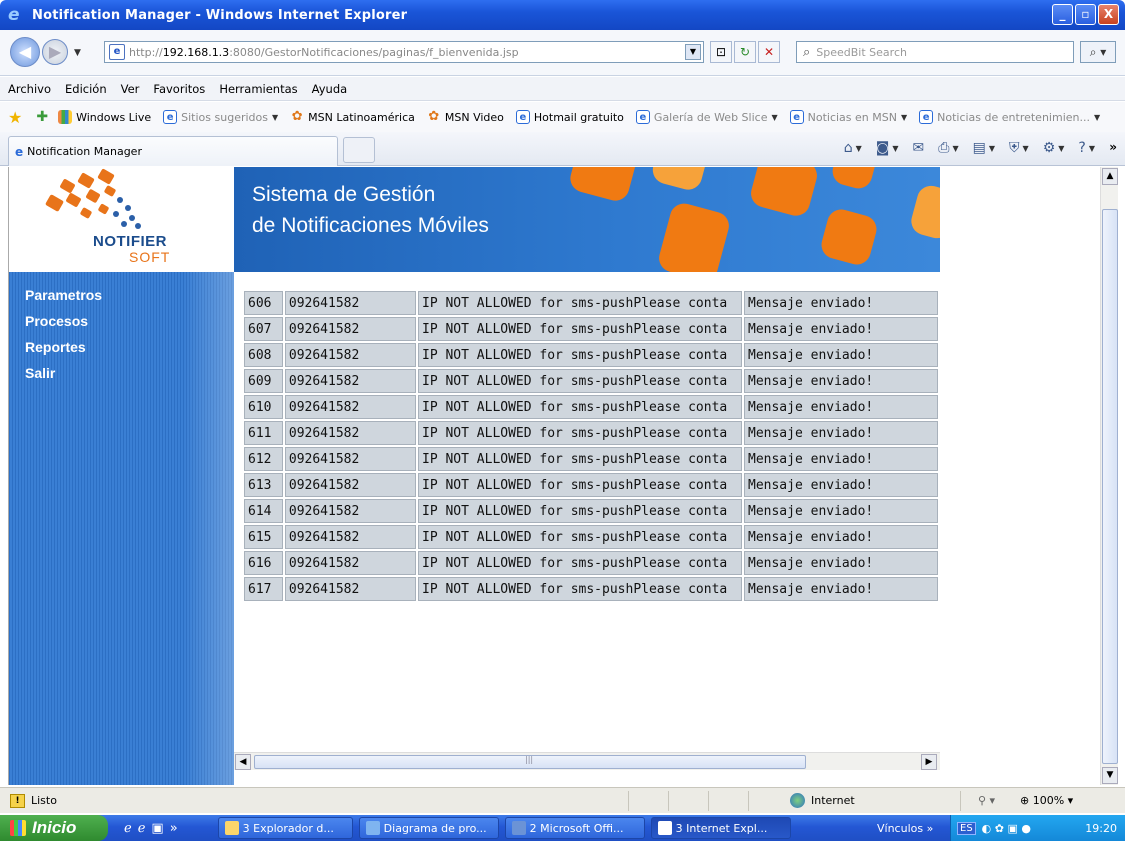 Image resolution: width=1125 pixels, height=841 pixels. Describe the element at coordinates (1062, 14) in the screenshot. I see `minimize-button: _` at that location.